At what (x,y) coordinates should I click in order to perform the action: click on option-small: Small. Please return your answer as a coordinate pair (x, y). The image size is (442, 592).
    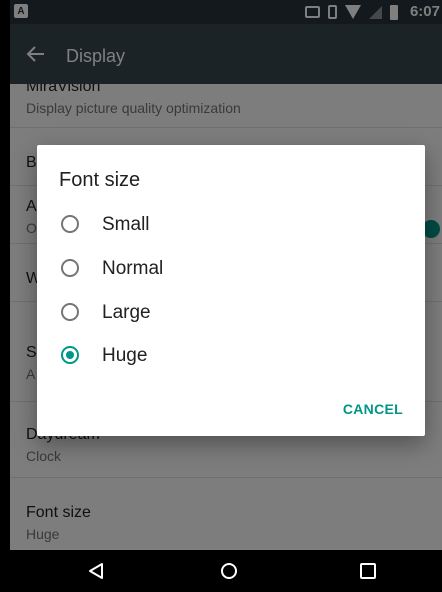
    Looking at the image, I should click on (231, 225).